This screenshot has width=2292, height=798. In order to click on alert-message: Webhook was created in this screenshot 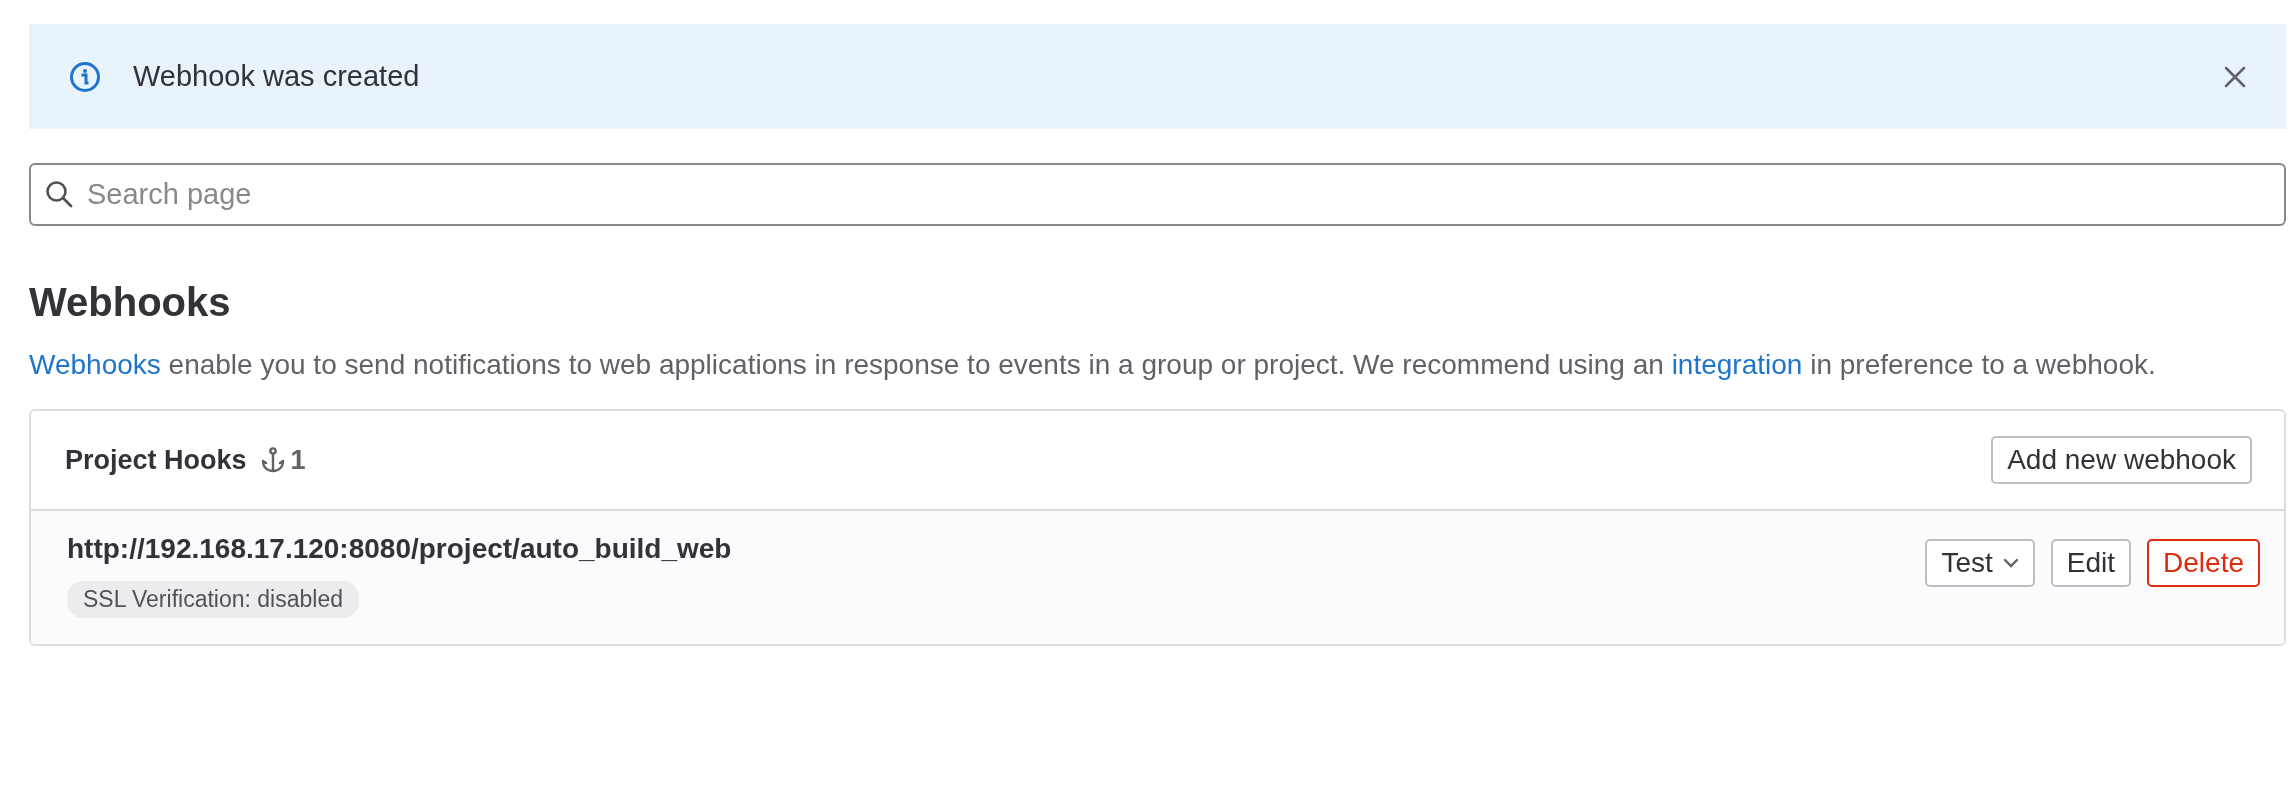, I will do `click(277, 76)`.